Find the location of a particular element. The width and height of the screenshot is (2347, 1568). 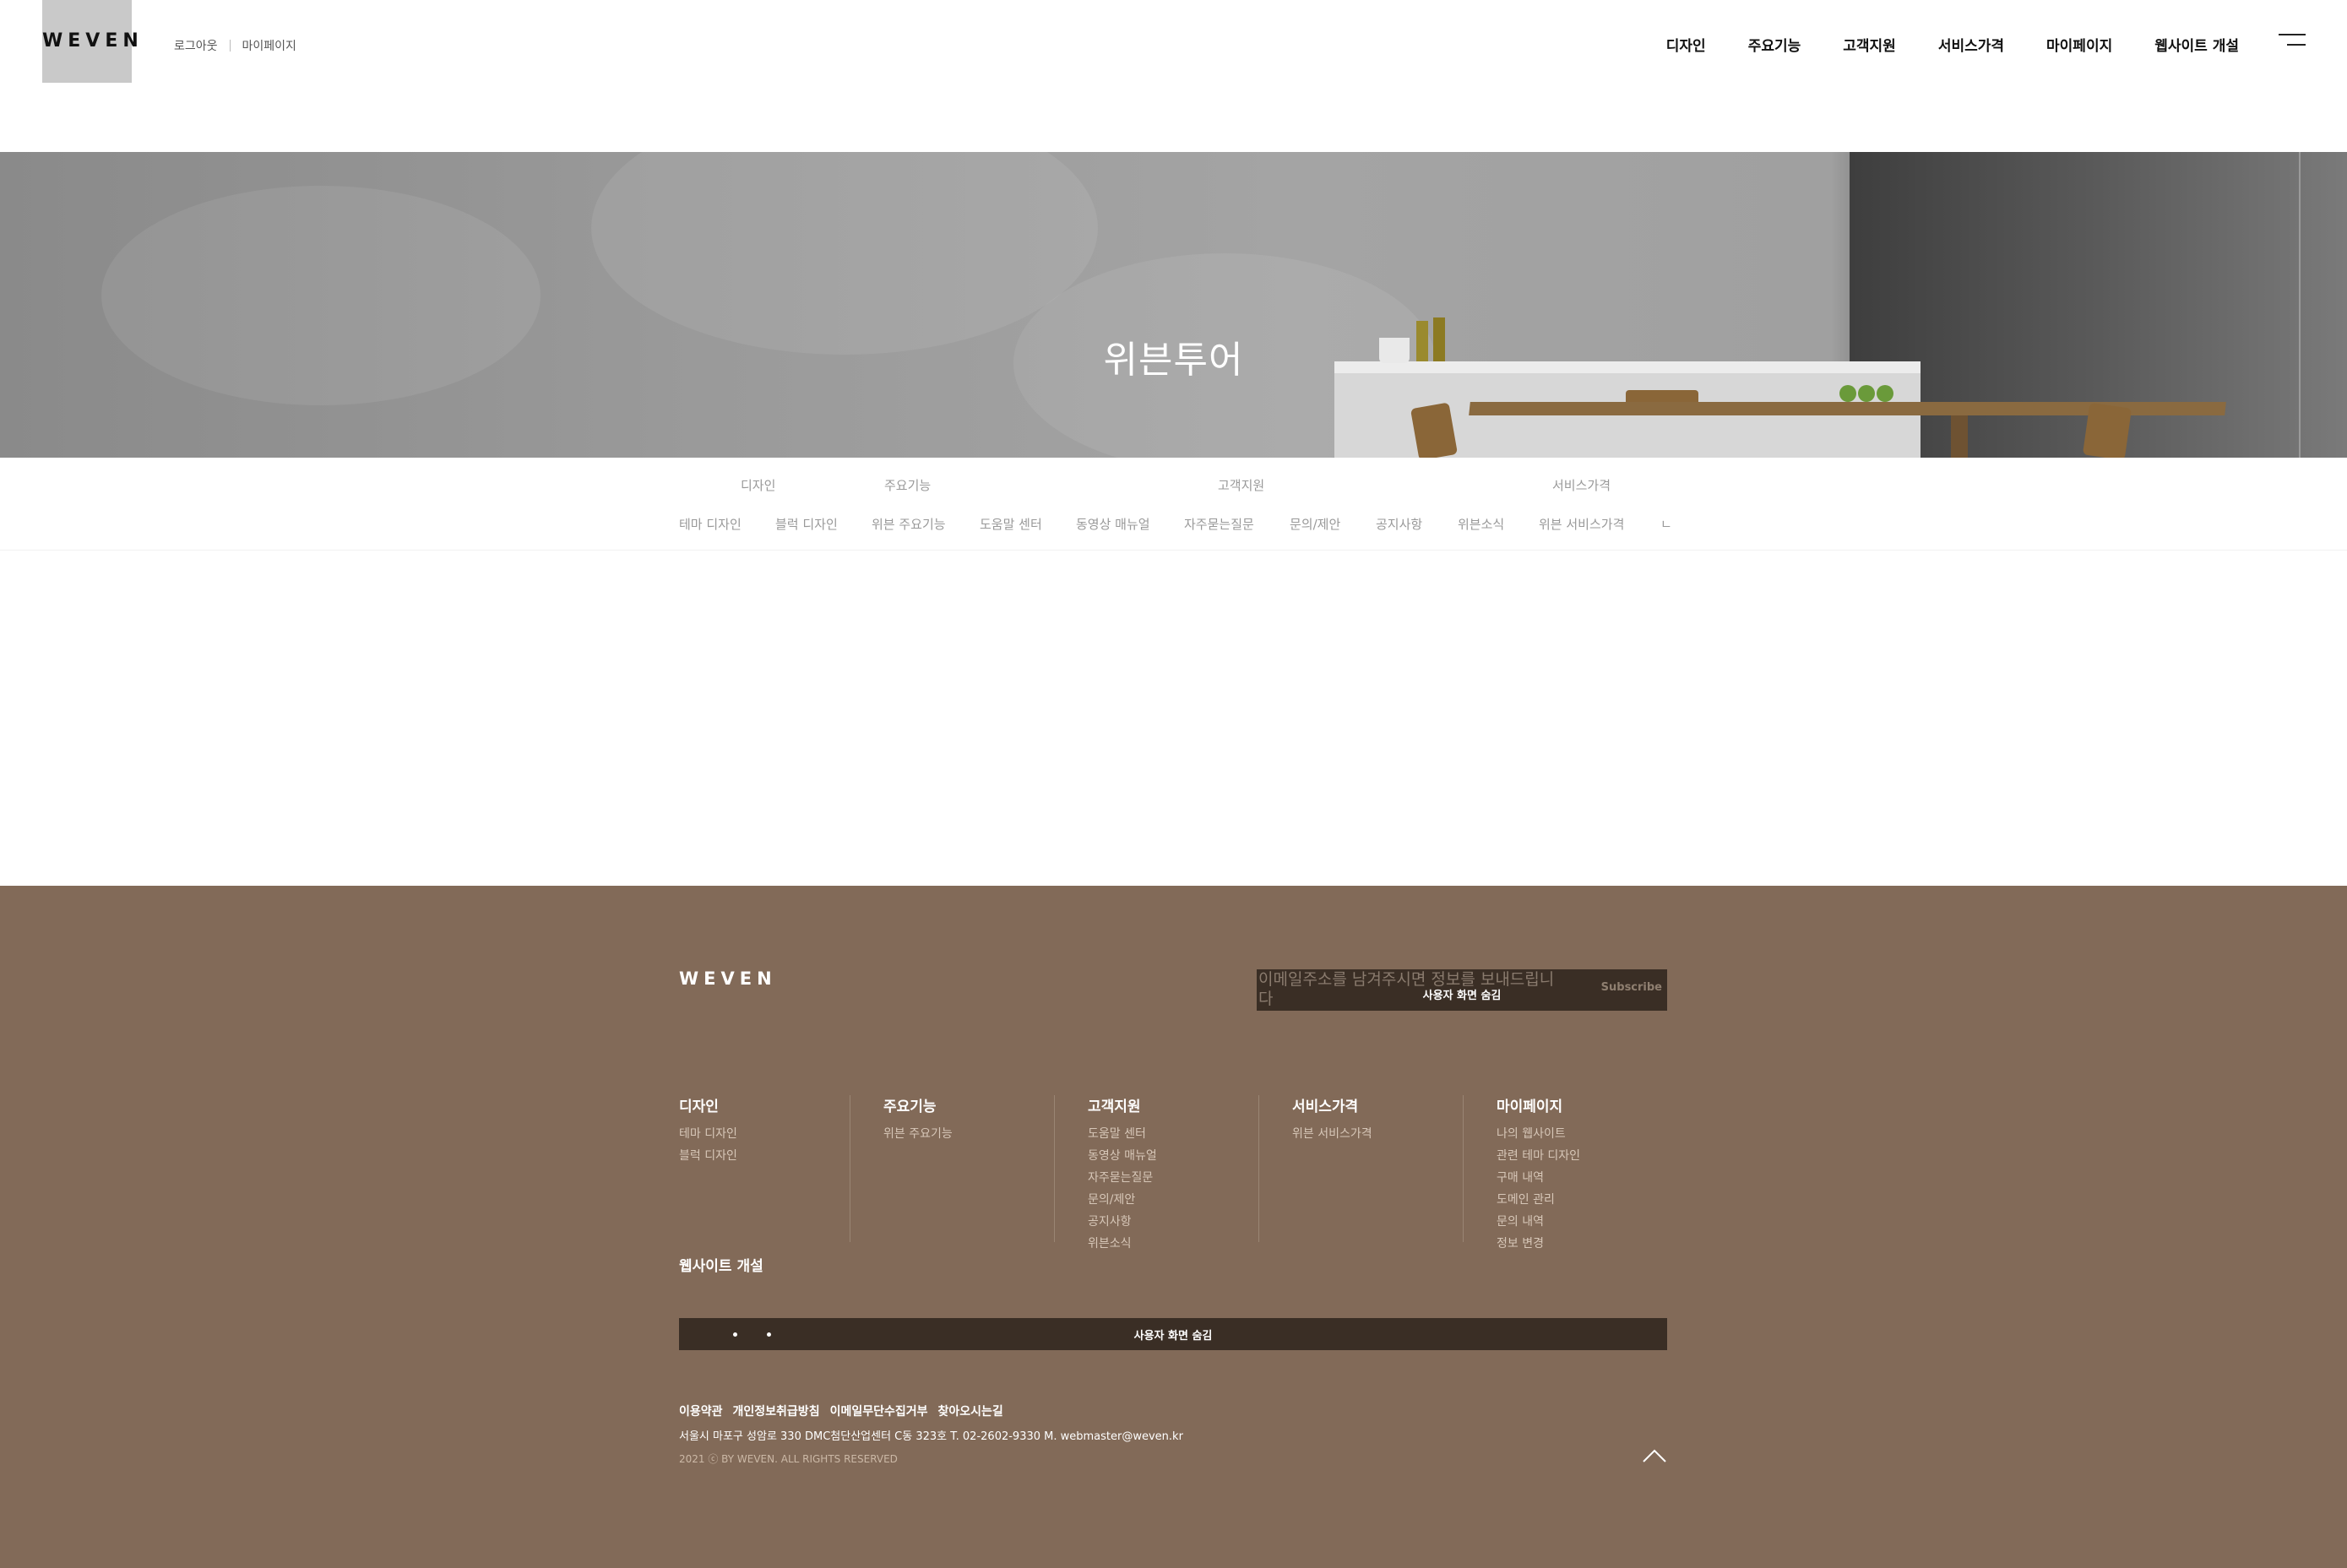

footer-link: 동영상 매뉴얼 is located at coordinates (1122, 1156).